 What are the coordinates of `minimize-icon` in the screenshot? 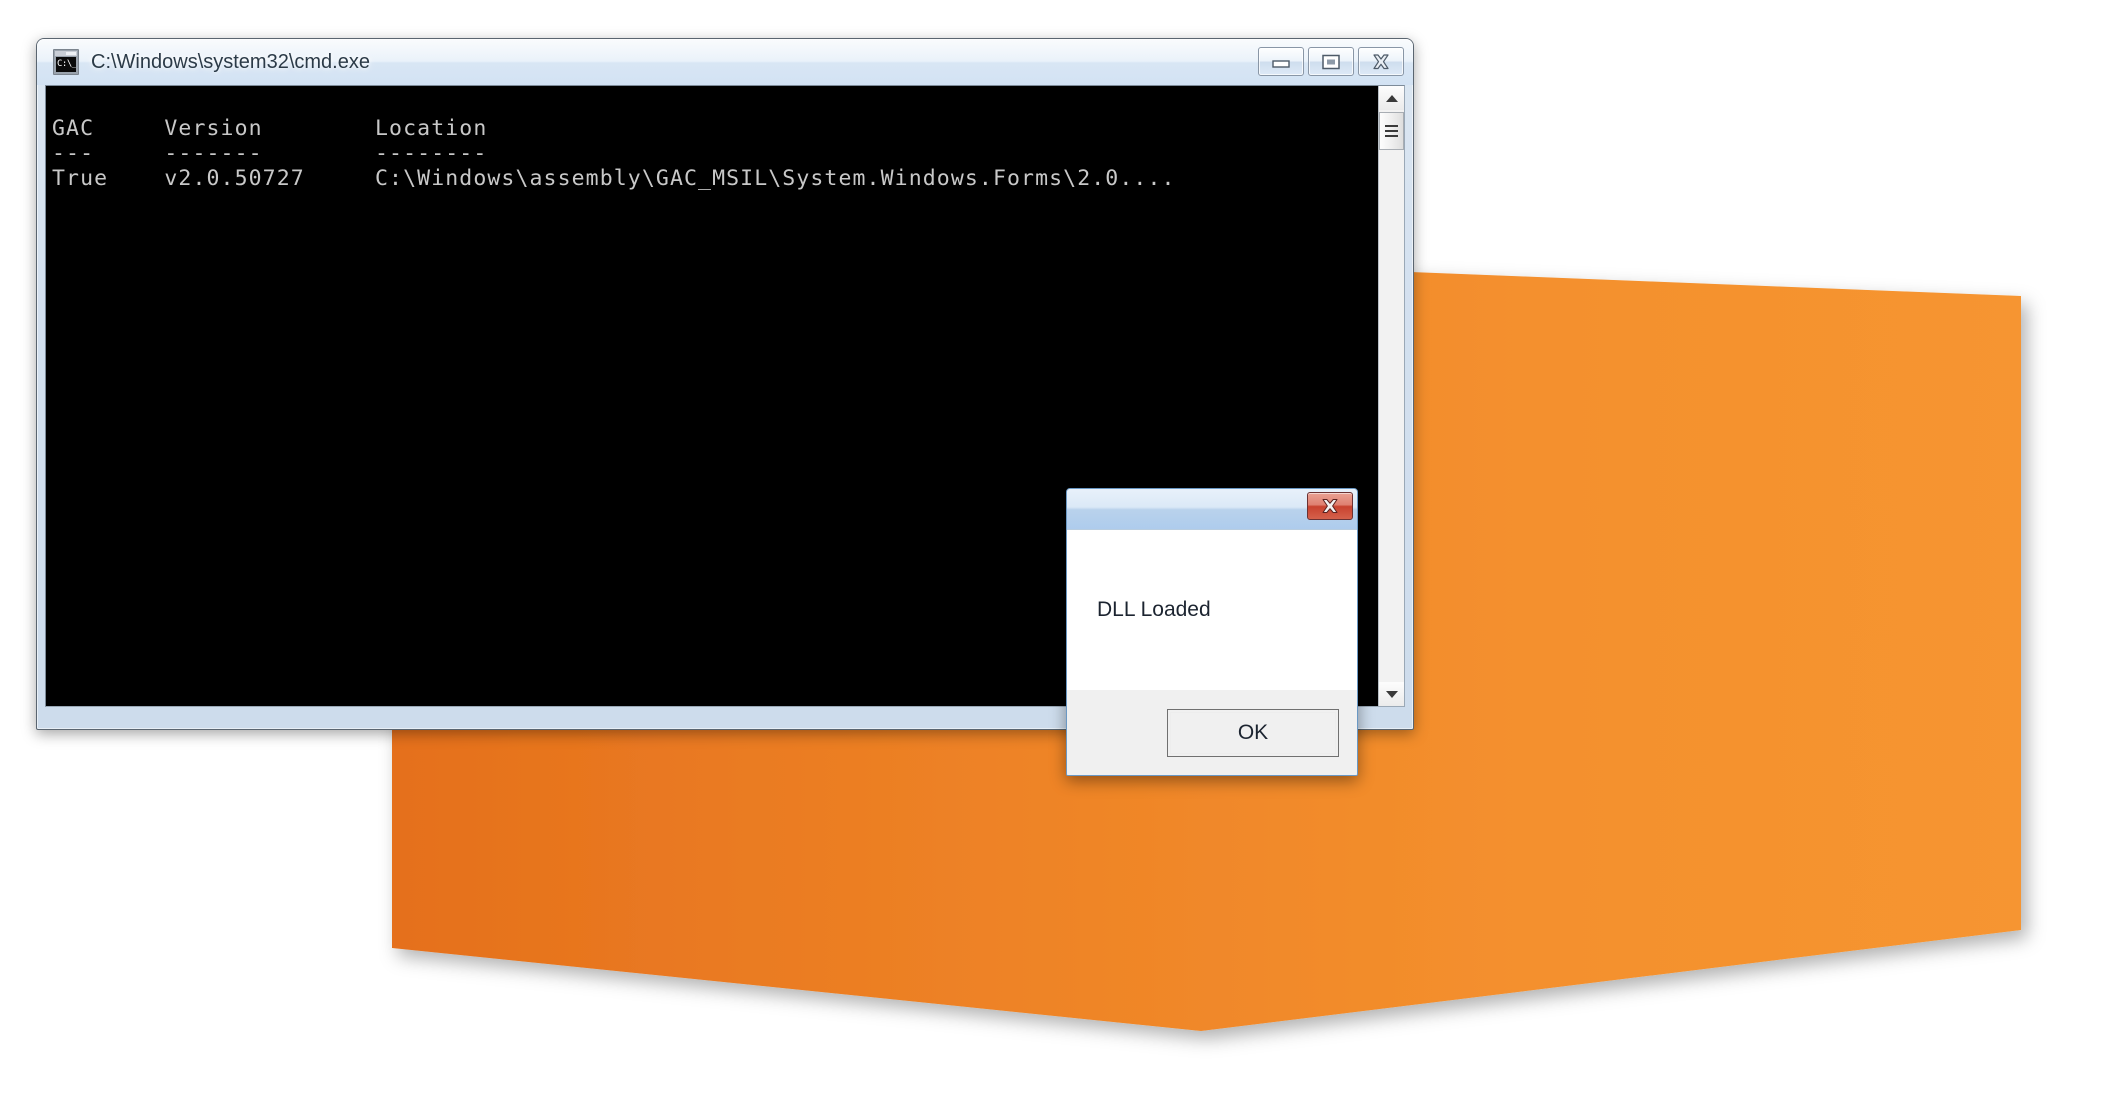 It's located at (1281, 63).